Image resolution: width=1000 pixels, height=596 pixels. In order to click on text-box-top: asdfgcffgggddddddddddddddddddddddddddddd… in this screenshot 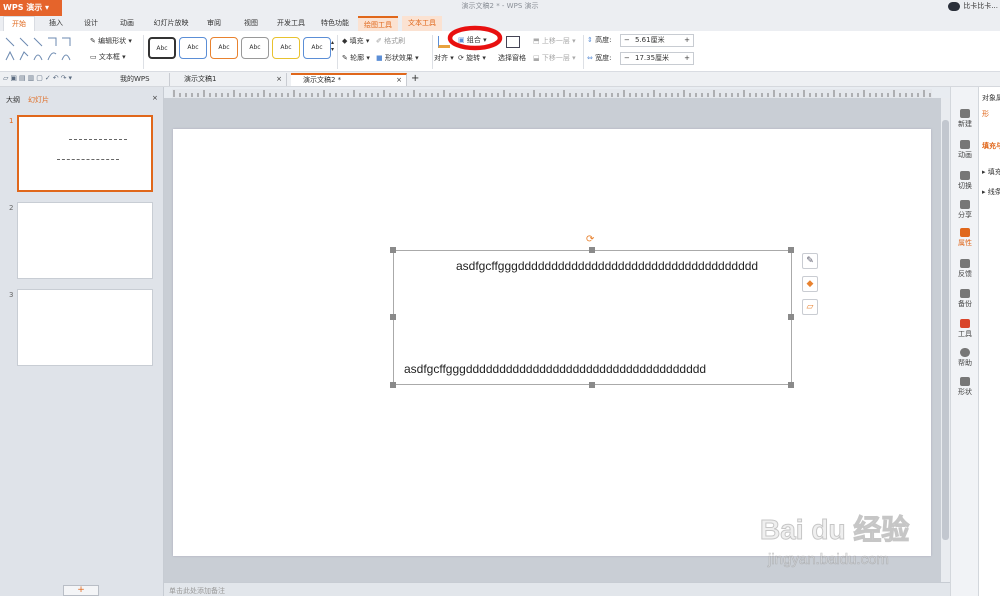, I will do `click(607, 266)`.